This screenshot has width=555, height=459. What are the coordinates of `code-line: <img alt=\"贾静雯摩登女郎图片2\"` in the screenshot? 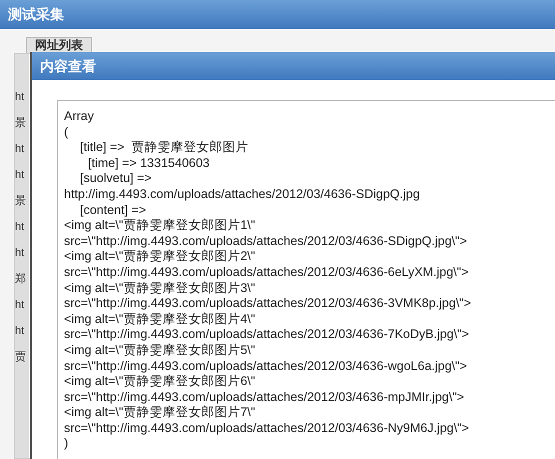 It's located at (160, 257).